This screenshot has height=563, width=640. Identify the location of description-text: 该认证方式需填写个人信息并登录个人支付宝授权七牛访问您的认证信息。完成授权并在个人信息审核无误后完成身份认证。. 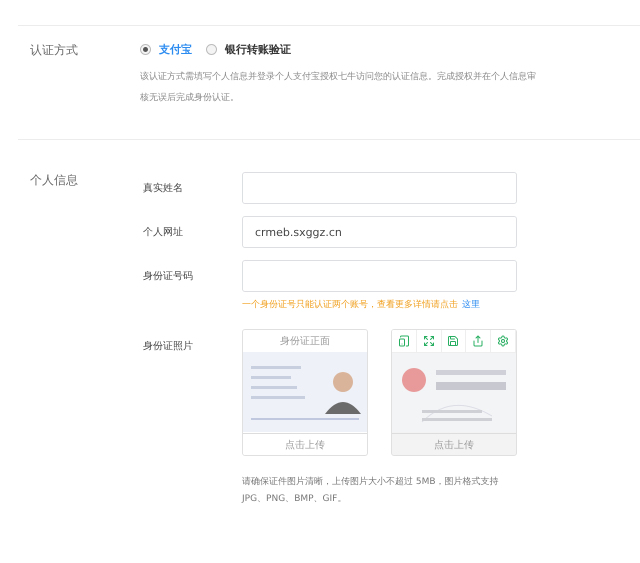
(338, 87).